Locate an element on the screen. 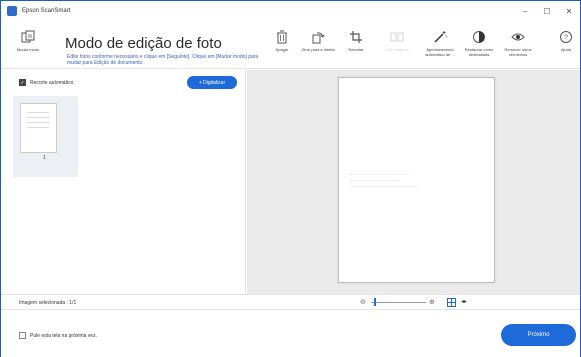 The width and height of the screenshot is (581, 357). window-controls: – ☐ ✕ is located at coordinates (547, 11).